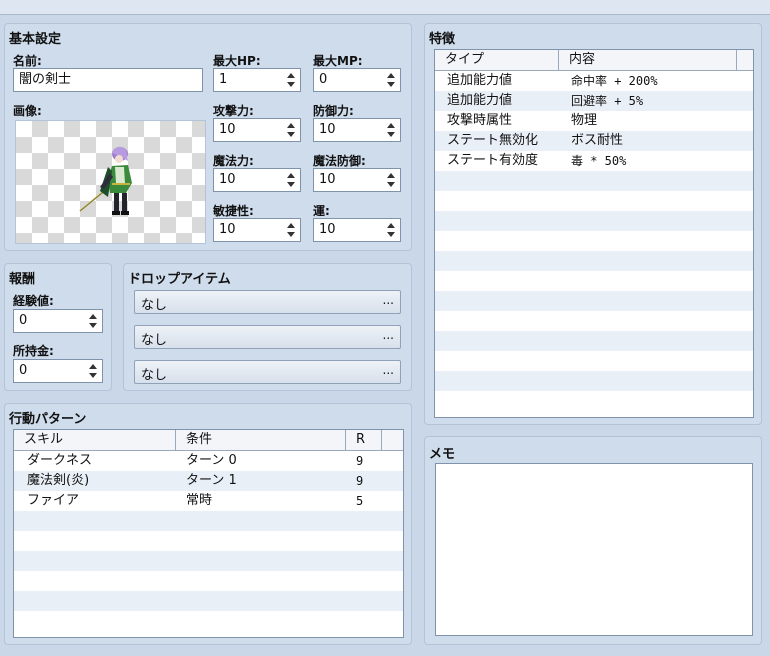  I want to click on exp-spinner: 0, so click(58, 321).